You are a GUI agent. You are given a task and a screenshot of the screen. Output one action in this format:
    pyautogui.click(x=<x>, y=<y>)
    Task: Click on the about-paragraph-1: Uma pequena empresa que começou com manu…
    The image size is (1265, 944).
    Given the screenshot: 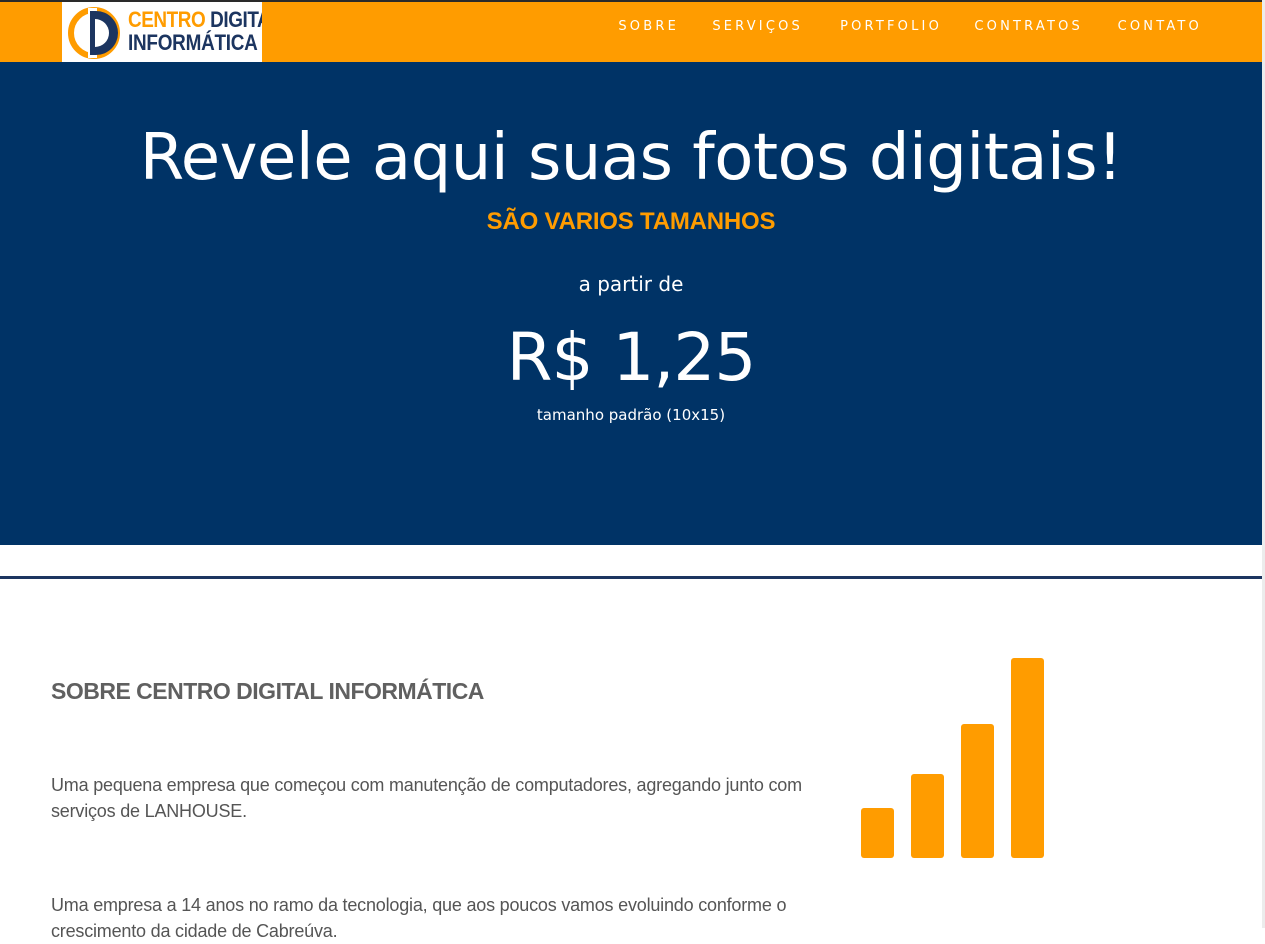 What is the action you would take?
    pyautogui.click(x=426, y=798)
    